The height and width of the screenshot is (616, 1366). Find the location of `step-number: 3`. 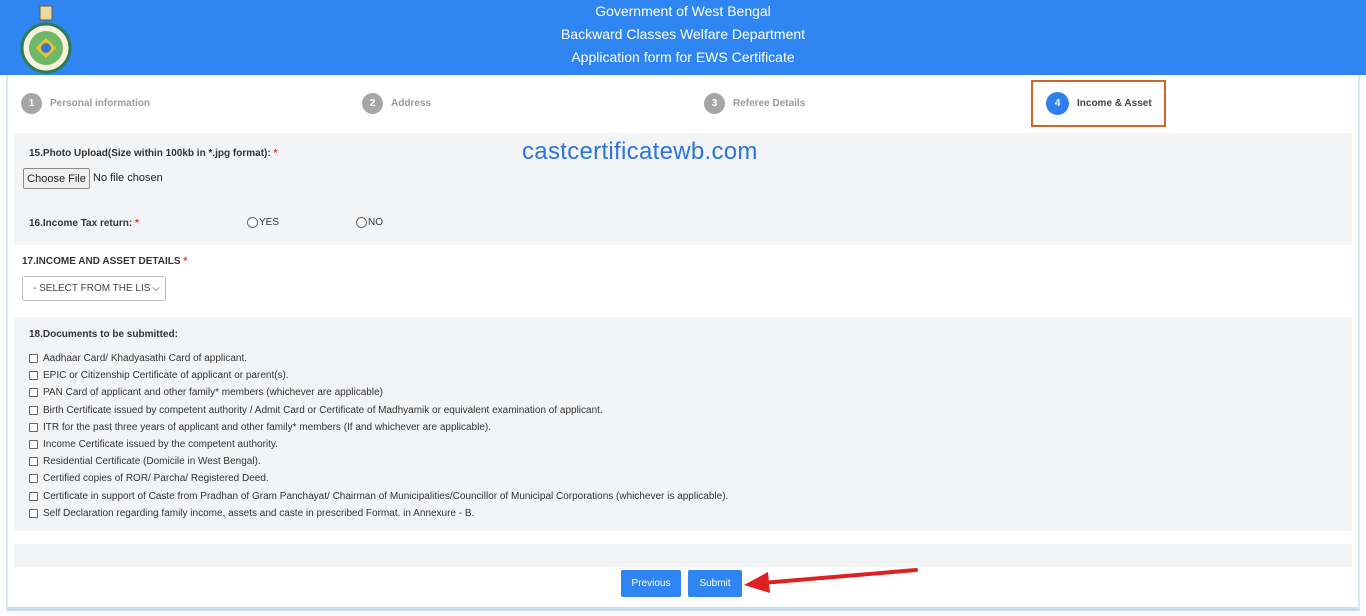

step-number: 3 is located at coordinates (714, 103).